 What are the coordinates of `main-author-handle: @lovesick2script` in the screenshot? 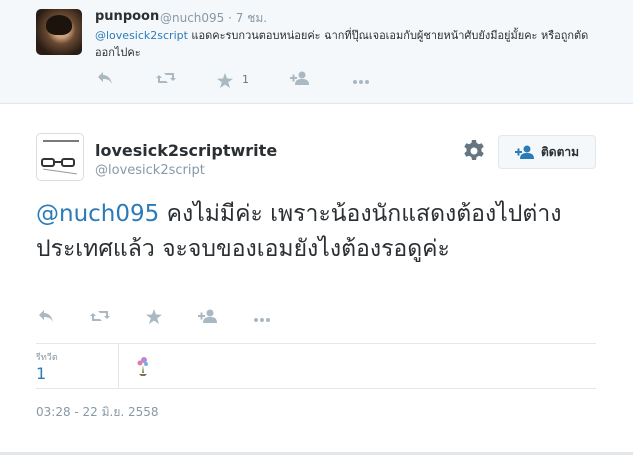 It's located at (150, 170).